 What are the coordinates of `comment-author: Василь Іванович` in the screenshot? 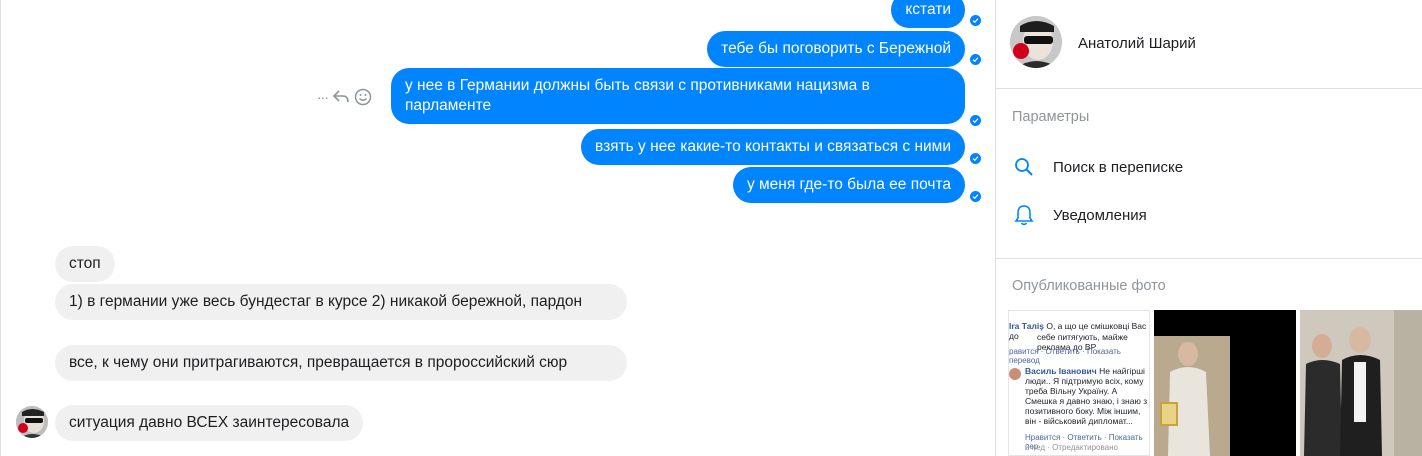 It's located at (1061, 371).